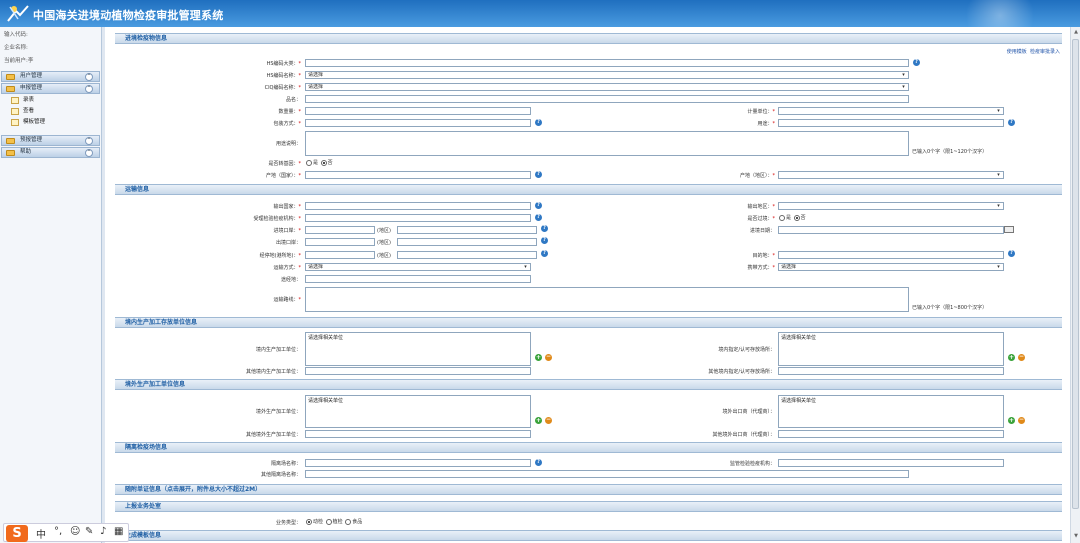 This screenshot has width=1080, height=543. I want to click on hs-category-input, so click(607, 63).